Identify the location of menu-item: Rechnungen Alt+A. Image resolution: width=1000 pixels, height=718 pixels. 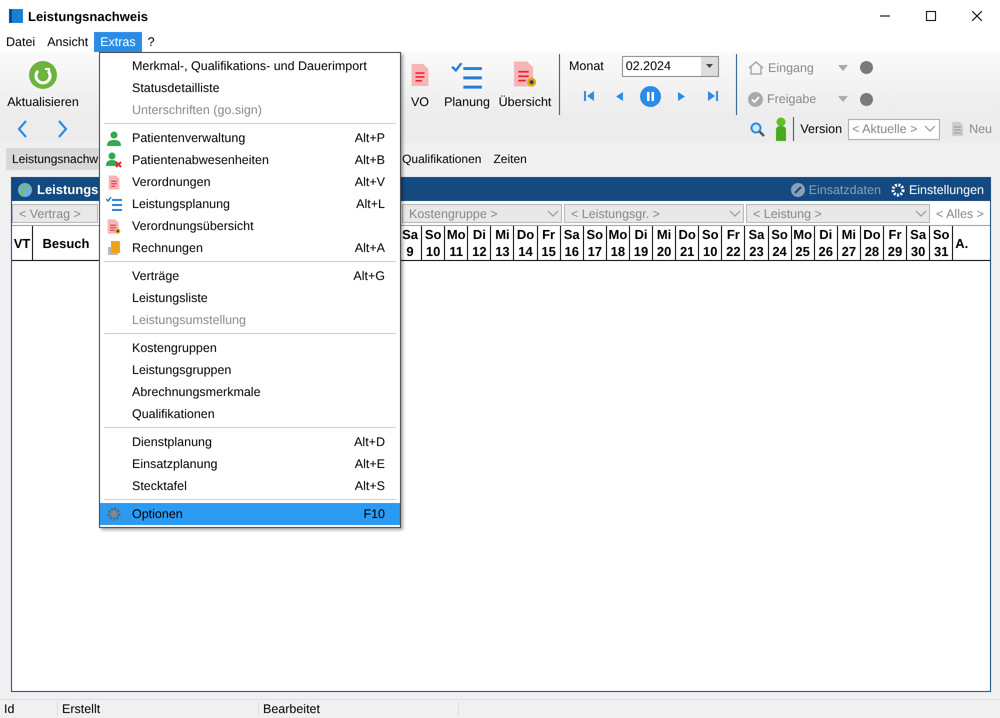
(250, 248).